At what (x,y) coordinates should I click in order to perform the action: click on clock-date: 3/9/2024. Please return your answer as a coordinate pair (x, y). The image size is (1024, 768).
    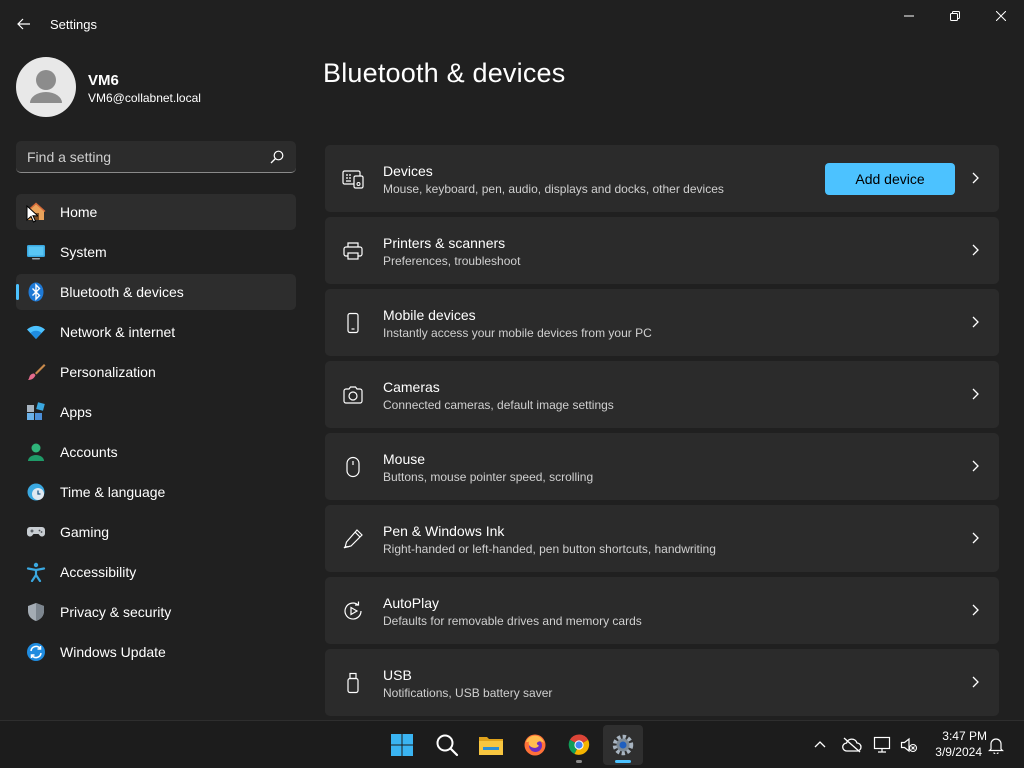
    Looking at the image, I should click on (956, 752).